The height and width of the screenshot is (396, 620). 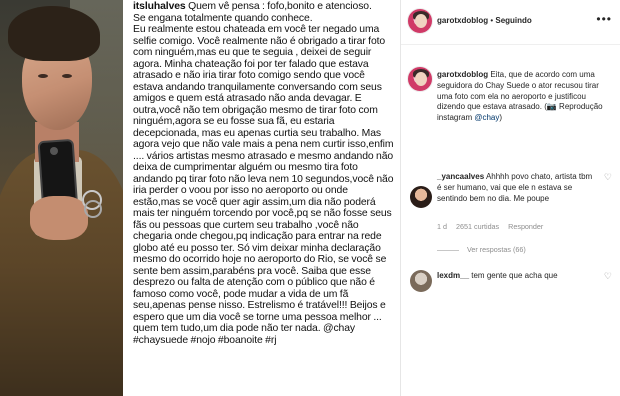 What do you see at coordinates (513, 20) in the screenshot?
I see `following-button: Seguindo` at bounding box center [513, 20].